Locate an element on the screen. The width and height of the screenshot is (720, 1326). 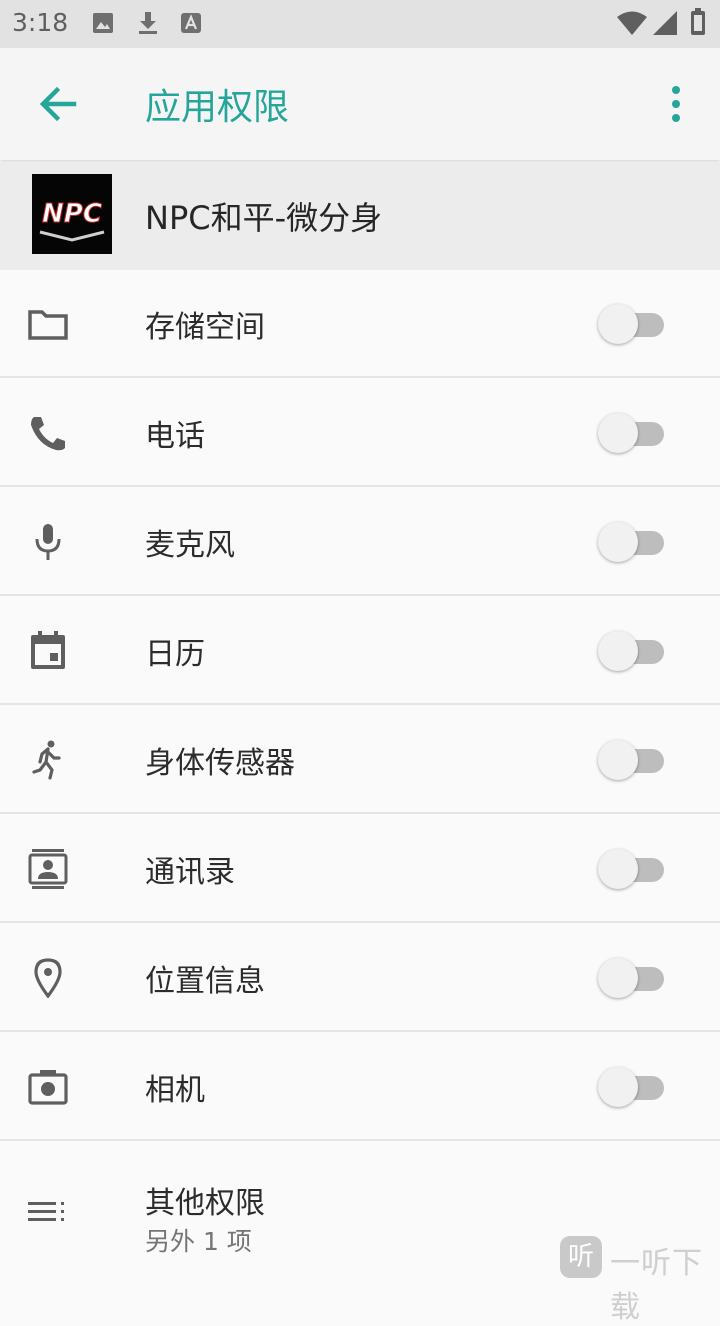
permission-row-microphone: 麦克风 is located at coordinates (360, 542).